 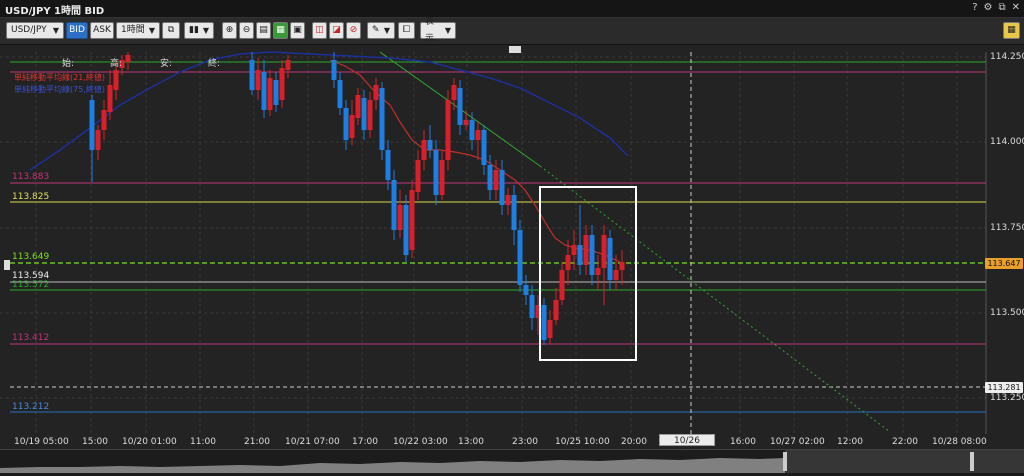 What do you see at coordinates (797, 442) in the screenshot?
I see `time-tick: 10/27 02:00` at bounding box center [797, 442].